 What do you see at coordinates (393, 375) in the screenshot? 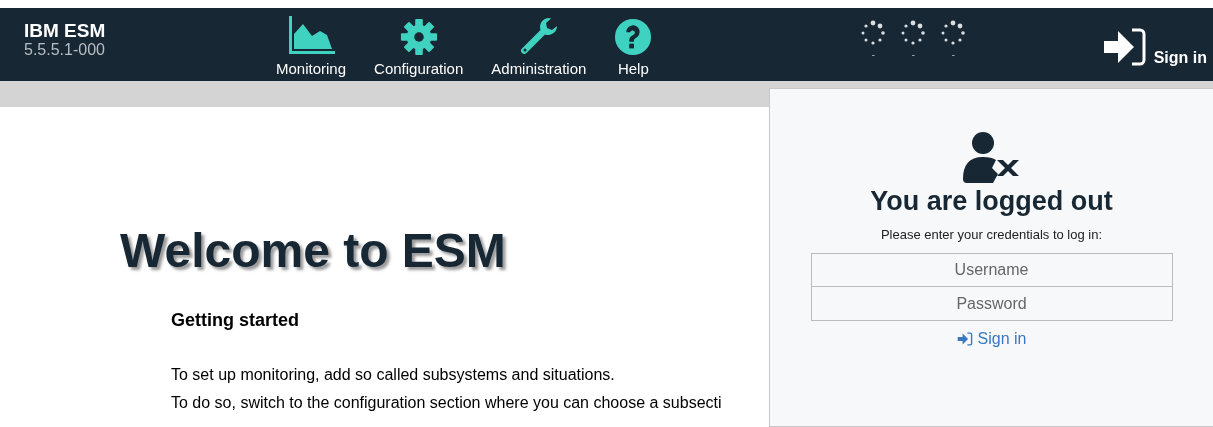
I see `paragraph-text: To set up monitoring, add so called subsystems and situations.` at bounding box center [393, 375].